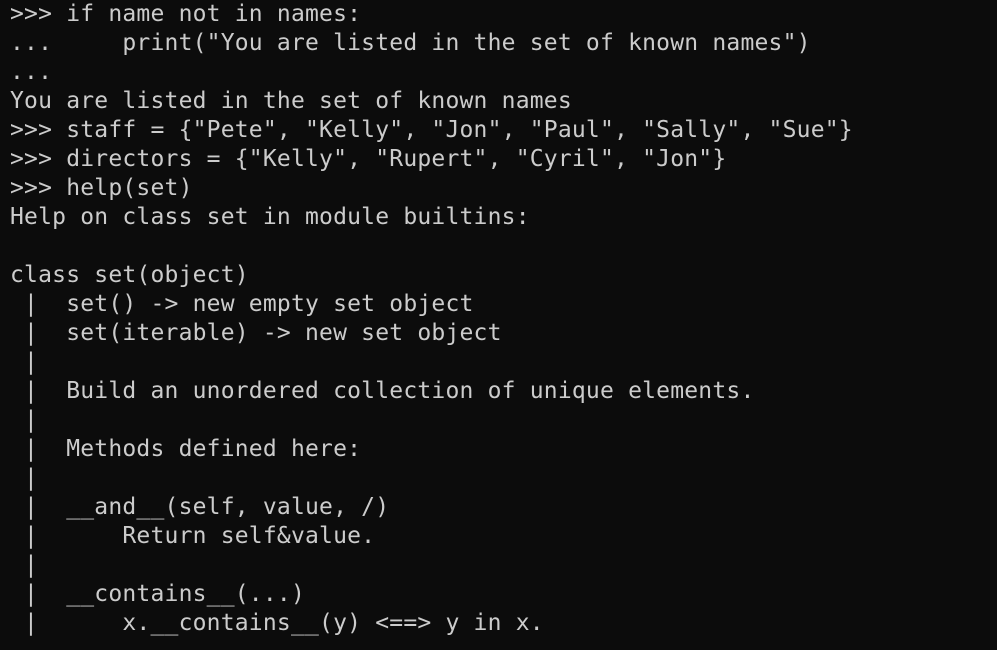  Describe the element at coordinates (277, 623) in the screenshot. I see `terminal-line: | x.__contains__(y) <==> y in x.` at that location.